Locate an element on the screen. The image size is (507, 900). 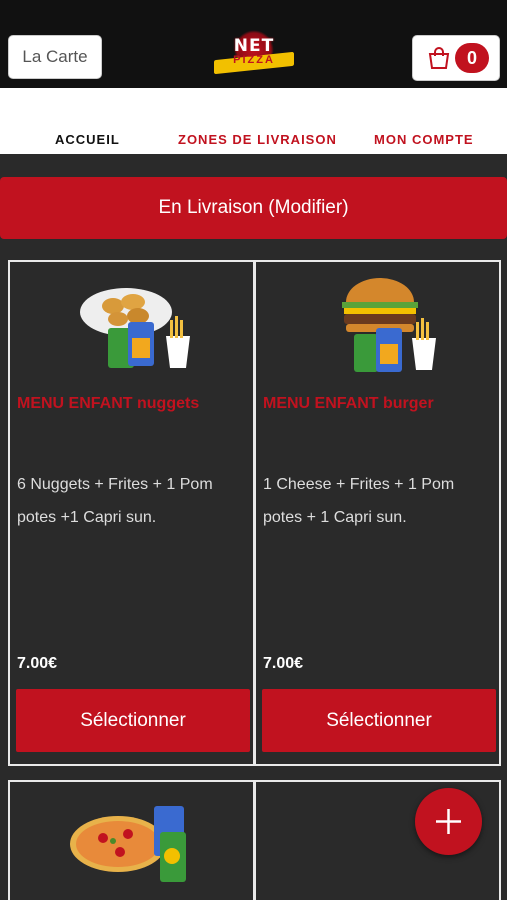
product-card is located at coordinates (131, 840).